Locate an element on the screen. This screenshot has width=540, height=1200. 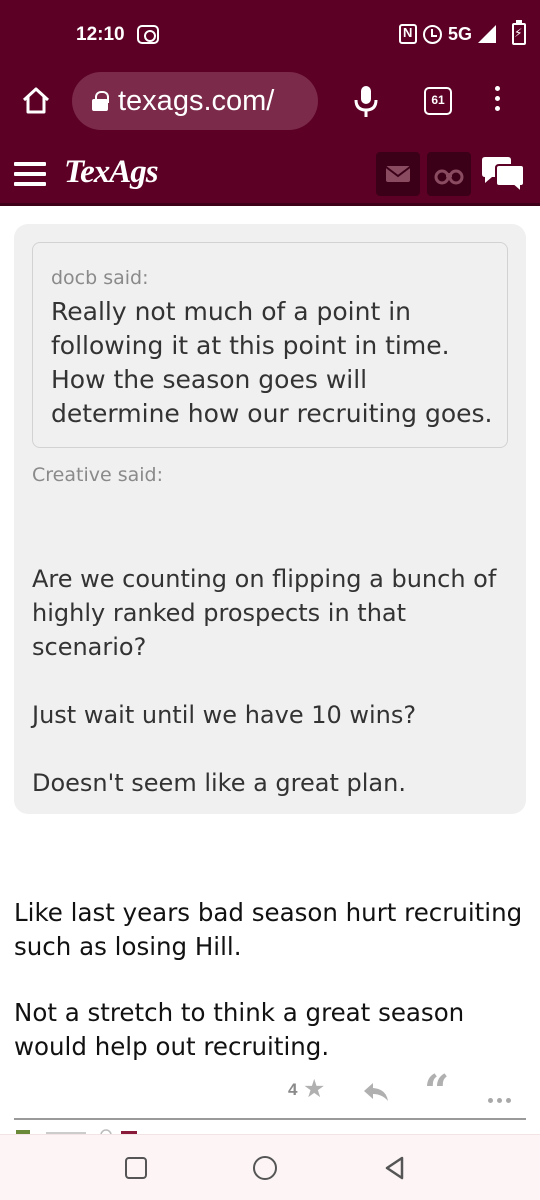
status-indicators: 5G is located at coordinates (462, 33).